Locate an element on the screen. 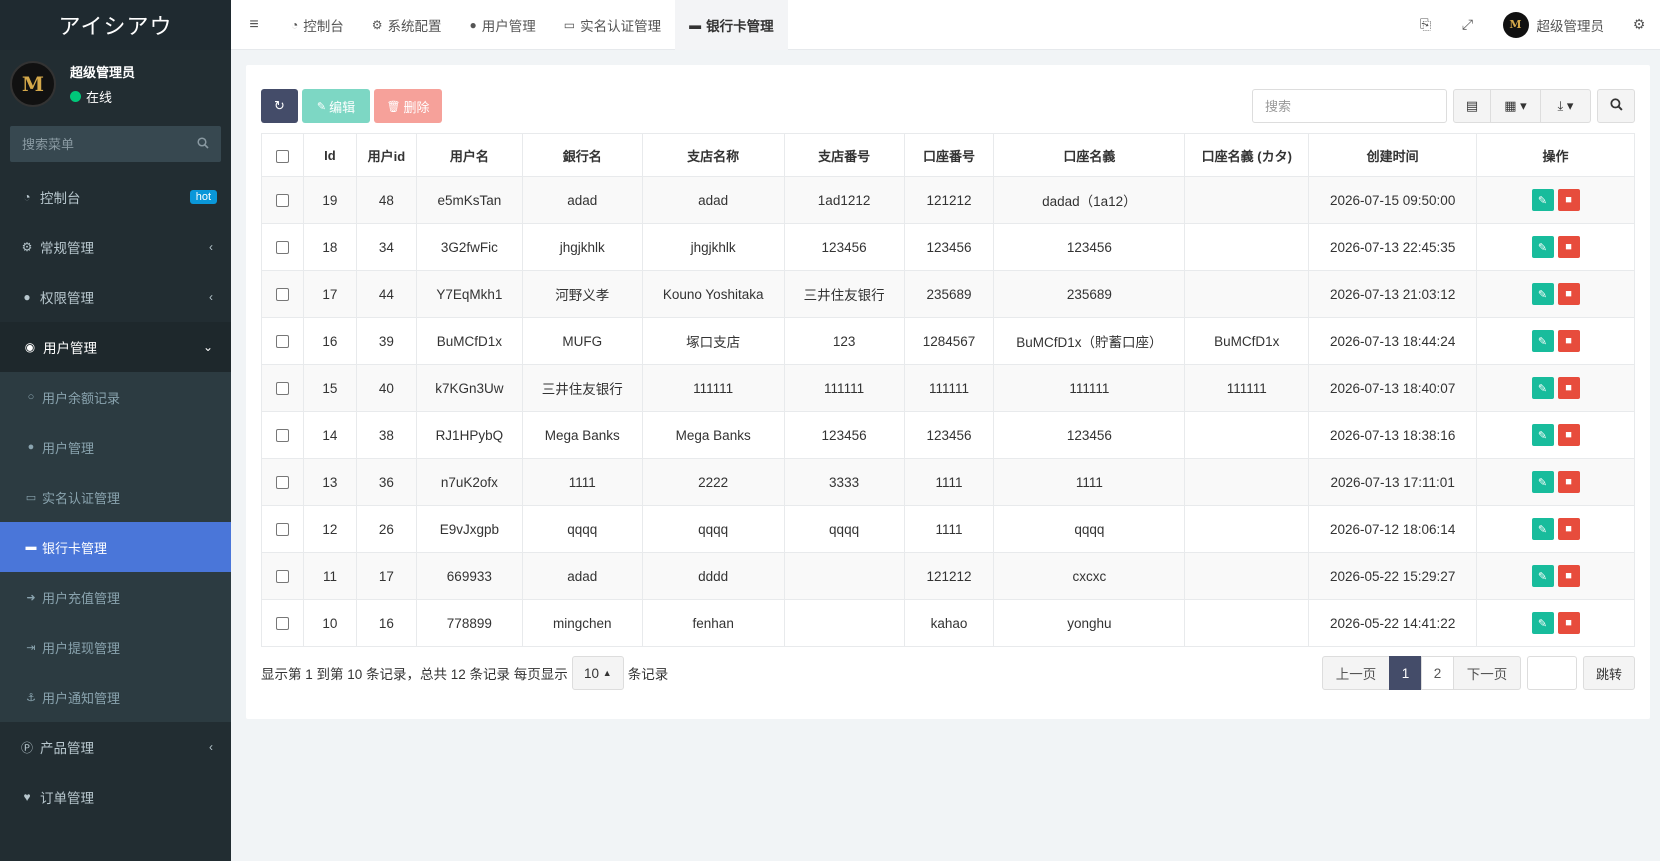  sidebar-item-orders: ♥ 订单管理 is located at coordinates (115, 797).